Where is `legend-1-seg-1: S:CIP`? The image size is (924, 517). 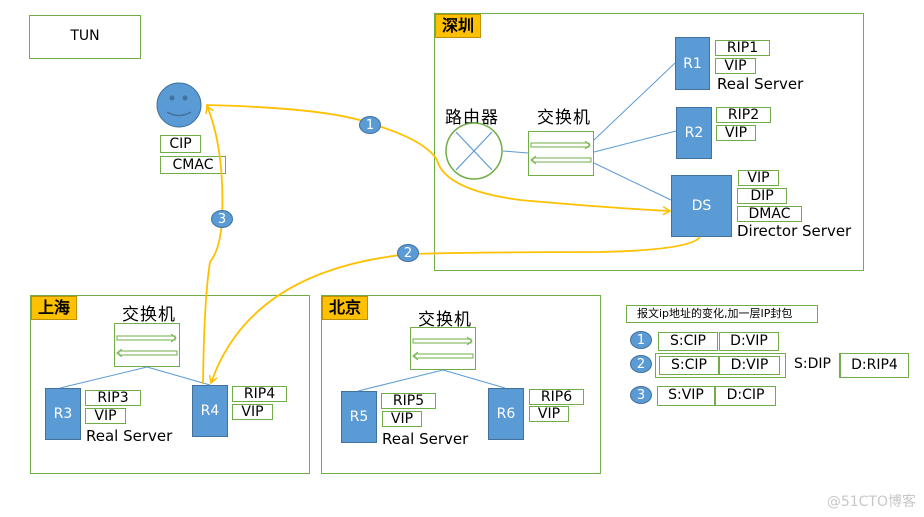
legend-1-seg-1: S:CIP is located at coordinates (688, 341).